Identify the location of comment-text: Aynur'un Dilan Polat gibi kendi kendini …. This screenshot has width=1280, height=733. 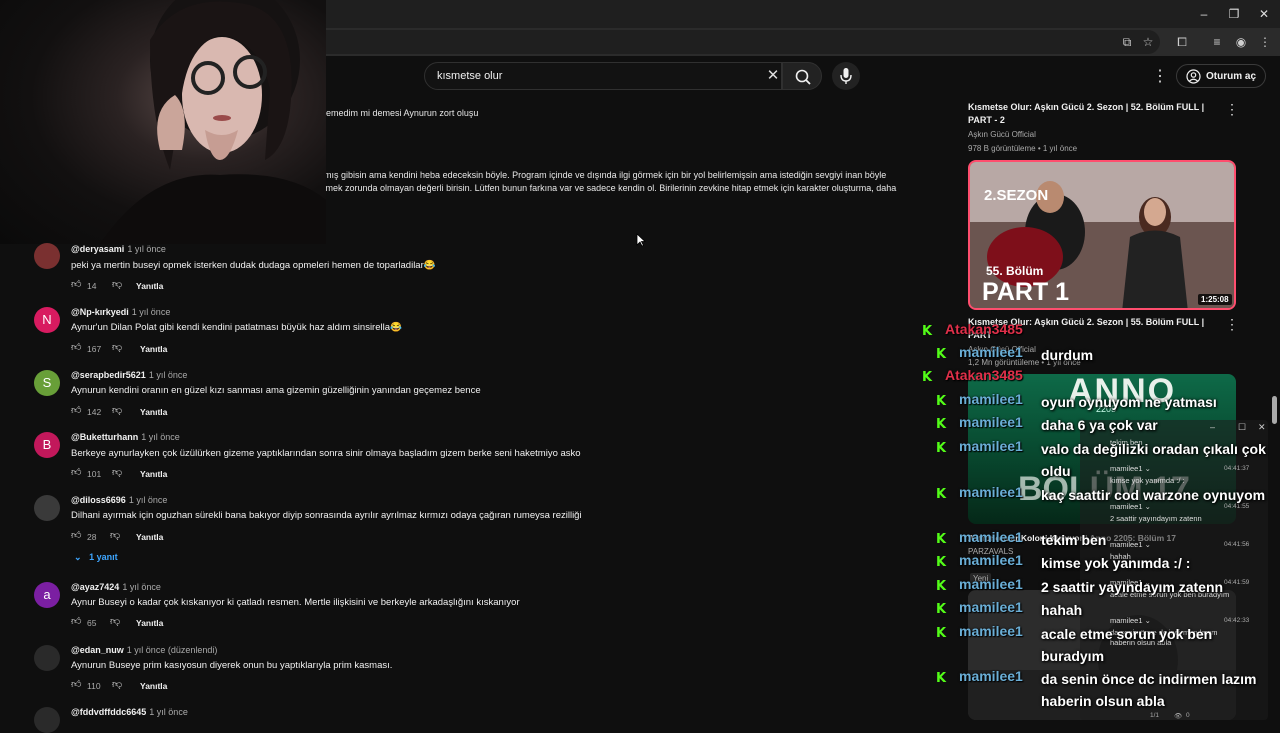
(236, 327).